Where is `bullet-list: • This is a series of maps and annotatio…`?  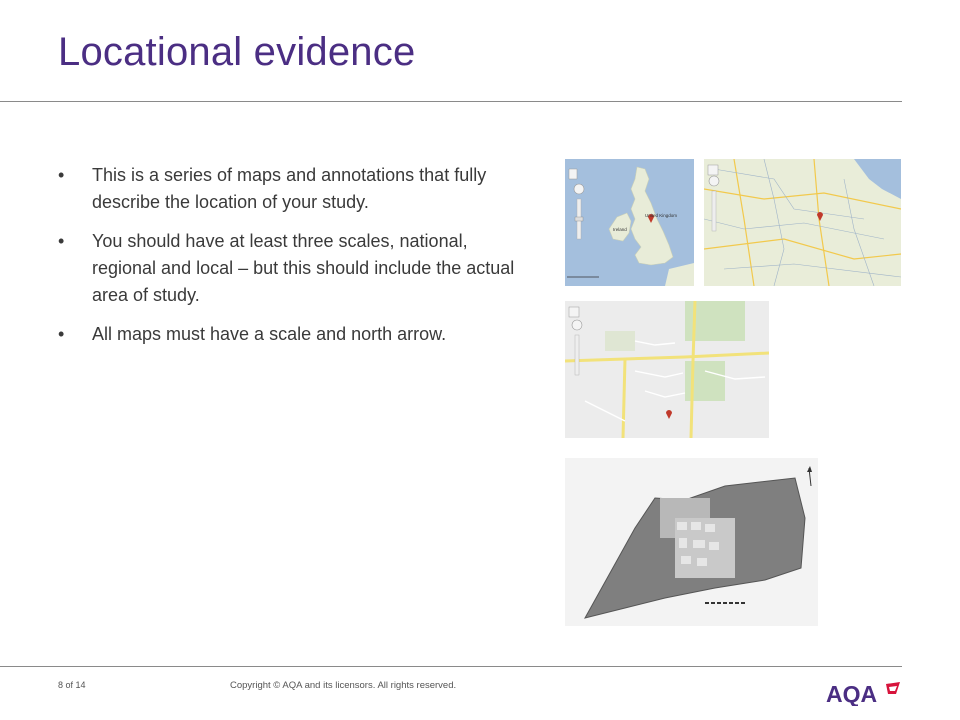
bullet-list: • This is a series of maps and annotatio… is located at coordinates (293, 261).